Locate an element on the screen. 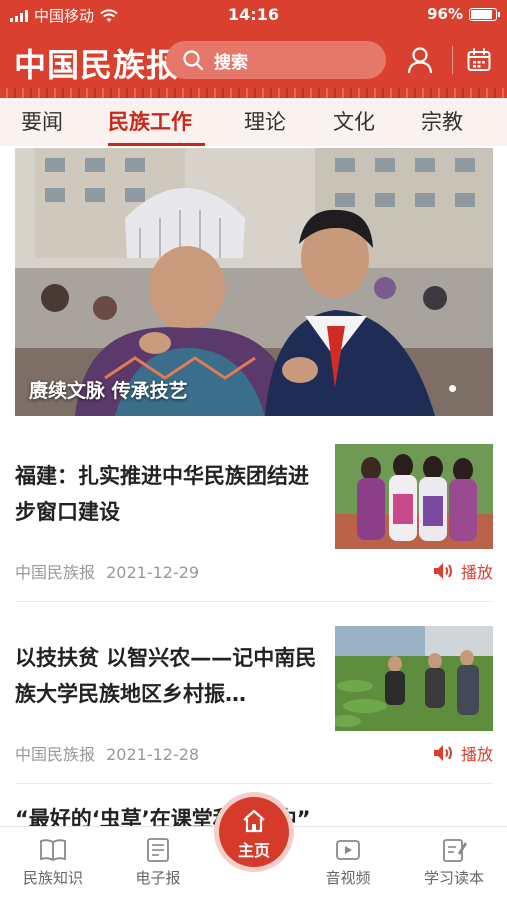 This screenshot has width=507, height=901. tabbar-label: 学习读本 is located at coordinates (453, 878).